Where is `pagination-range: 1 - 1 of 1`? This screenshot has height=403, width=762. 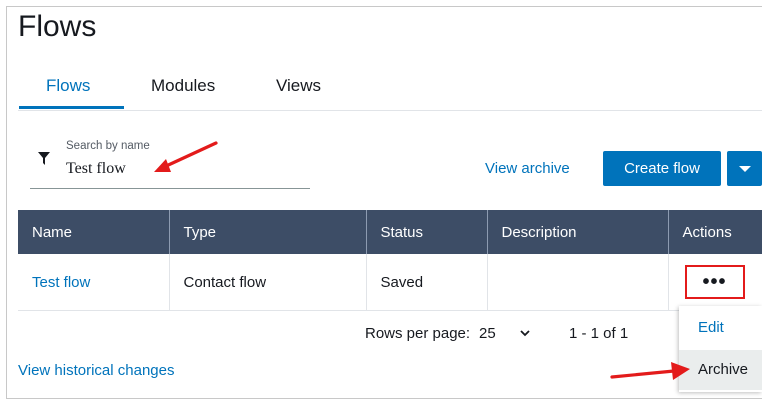 pagination-range: 1 - 1 of 1 is located at coordinates (599, 333).